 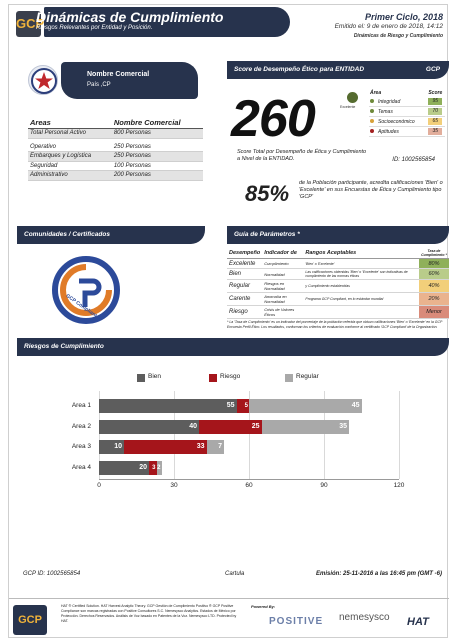 What do you see at coordinates (263, 606) in the screenshot?
I see `powered-by-label: Powered By:` at bounding box center [263, 606].